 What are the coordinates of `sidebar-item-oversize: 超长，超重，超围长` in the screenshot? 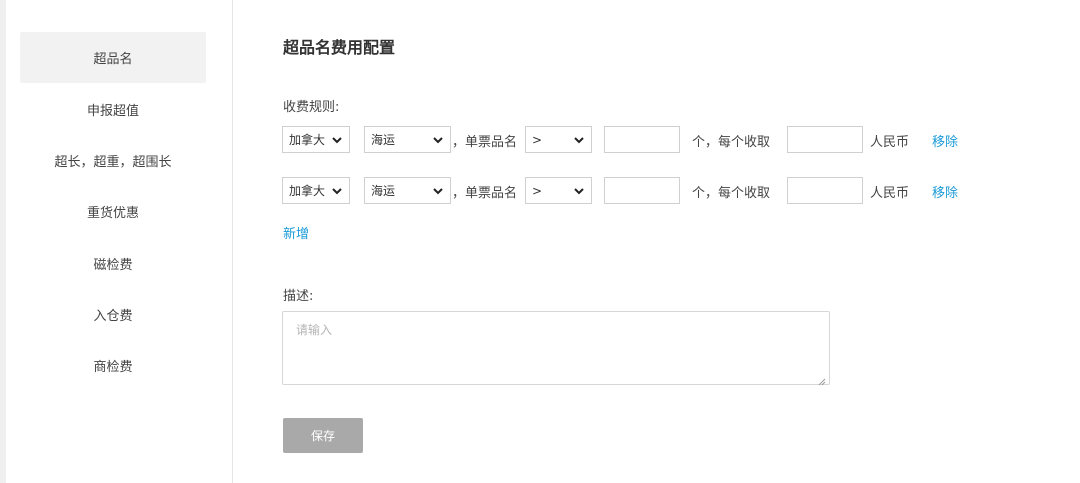 It's located at (113, 160).